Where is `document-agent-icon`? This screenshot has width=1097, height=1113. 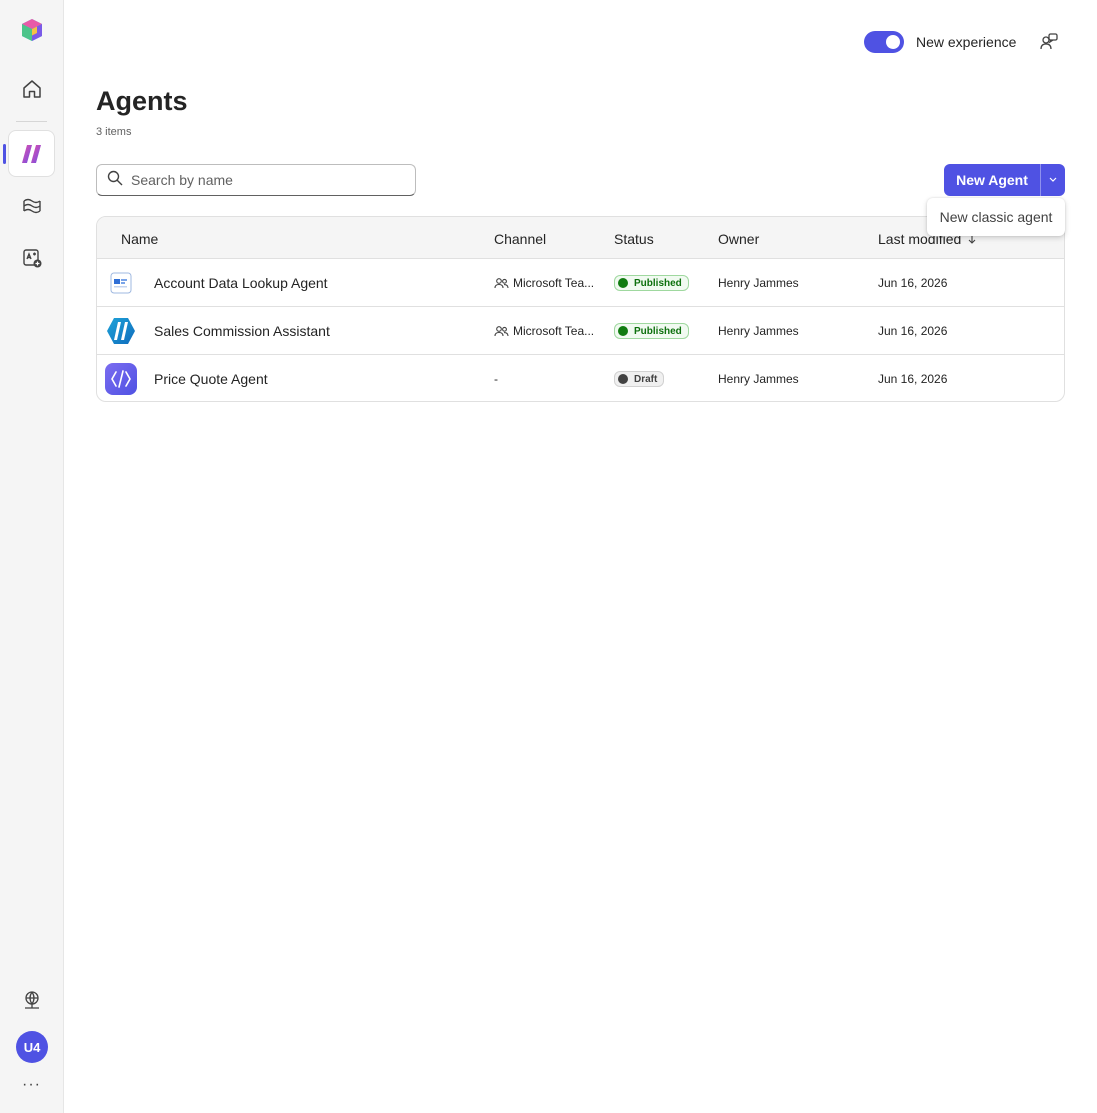
document-agent-icon is located at coordinates (121, 283).